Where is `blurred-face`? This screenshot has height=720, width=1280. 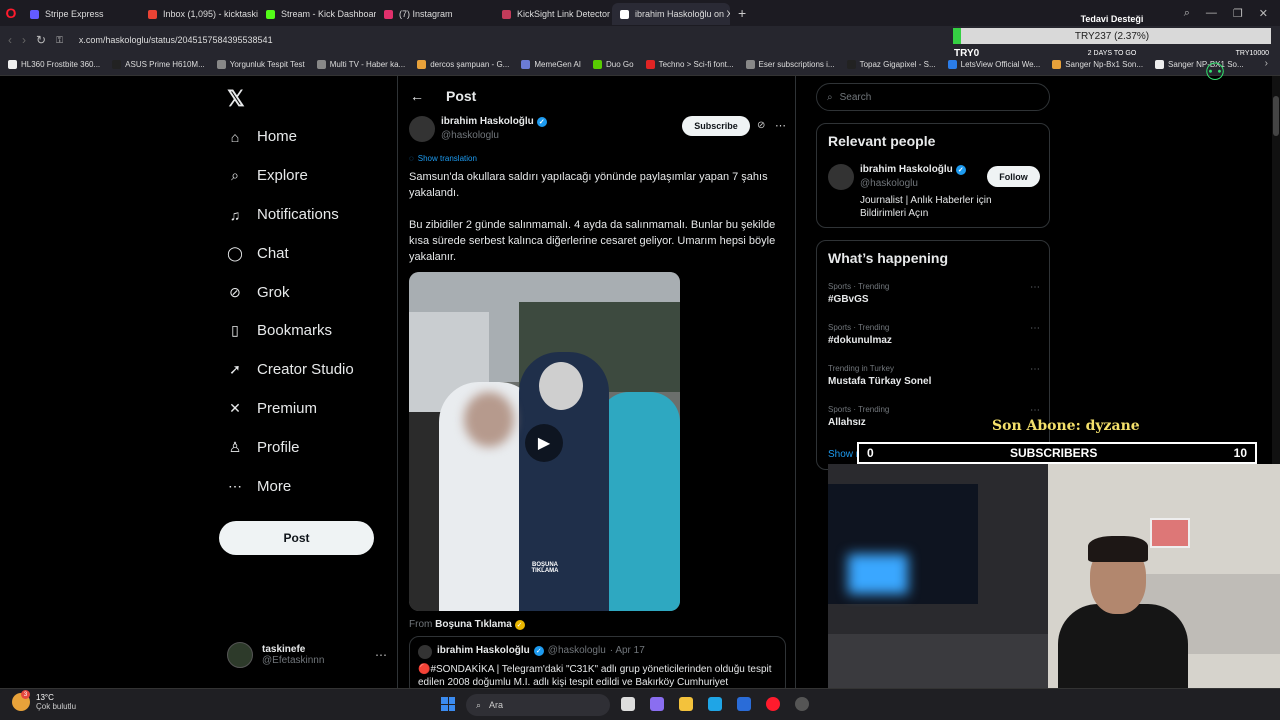
blurred-face is located at coordinates (489, 419).